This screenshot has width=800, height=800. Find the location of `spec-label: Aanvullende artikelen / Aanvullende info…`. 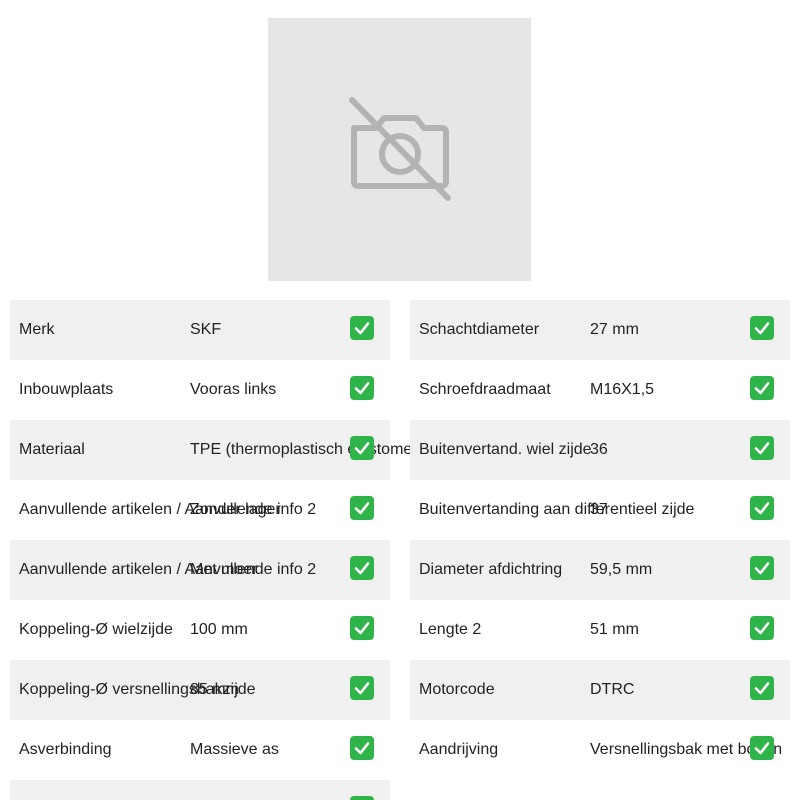

spec-label: Aanvullende artikelen / Aanvullende info… is located at coordinates (168, 569).